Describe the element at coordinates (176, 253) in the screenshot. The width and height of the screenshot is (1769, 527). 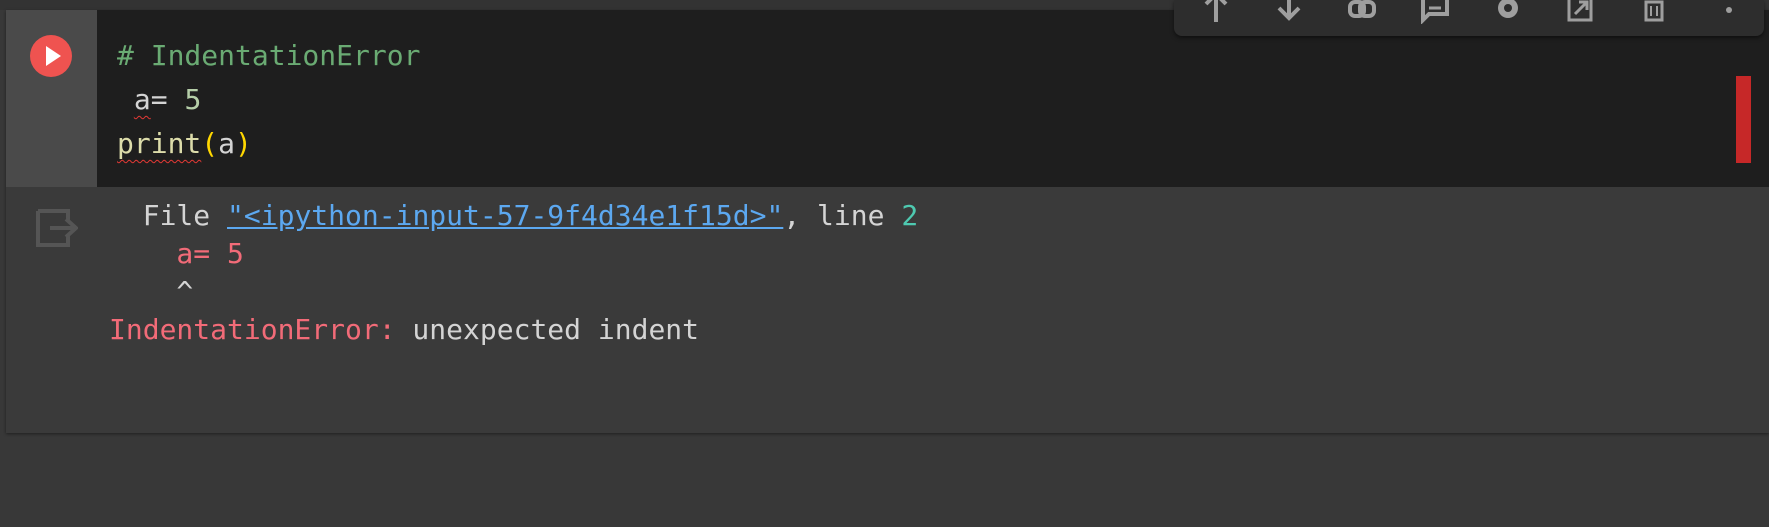
I see `traceback-code-line: a= 5` at that location.